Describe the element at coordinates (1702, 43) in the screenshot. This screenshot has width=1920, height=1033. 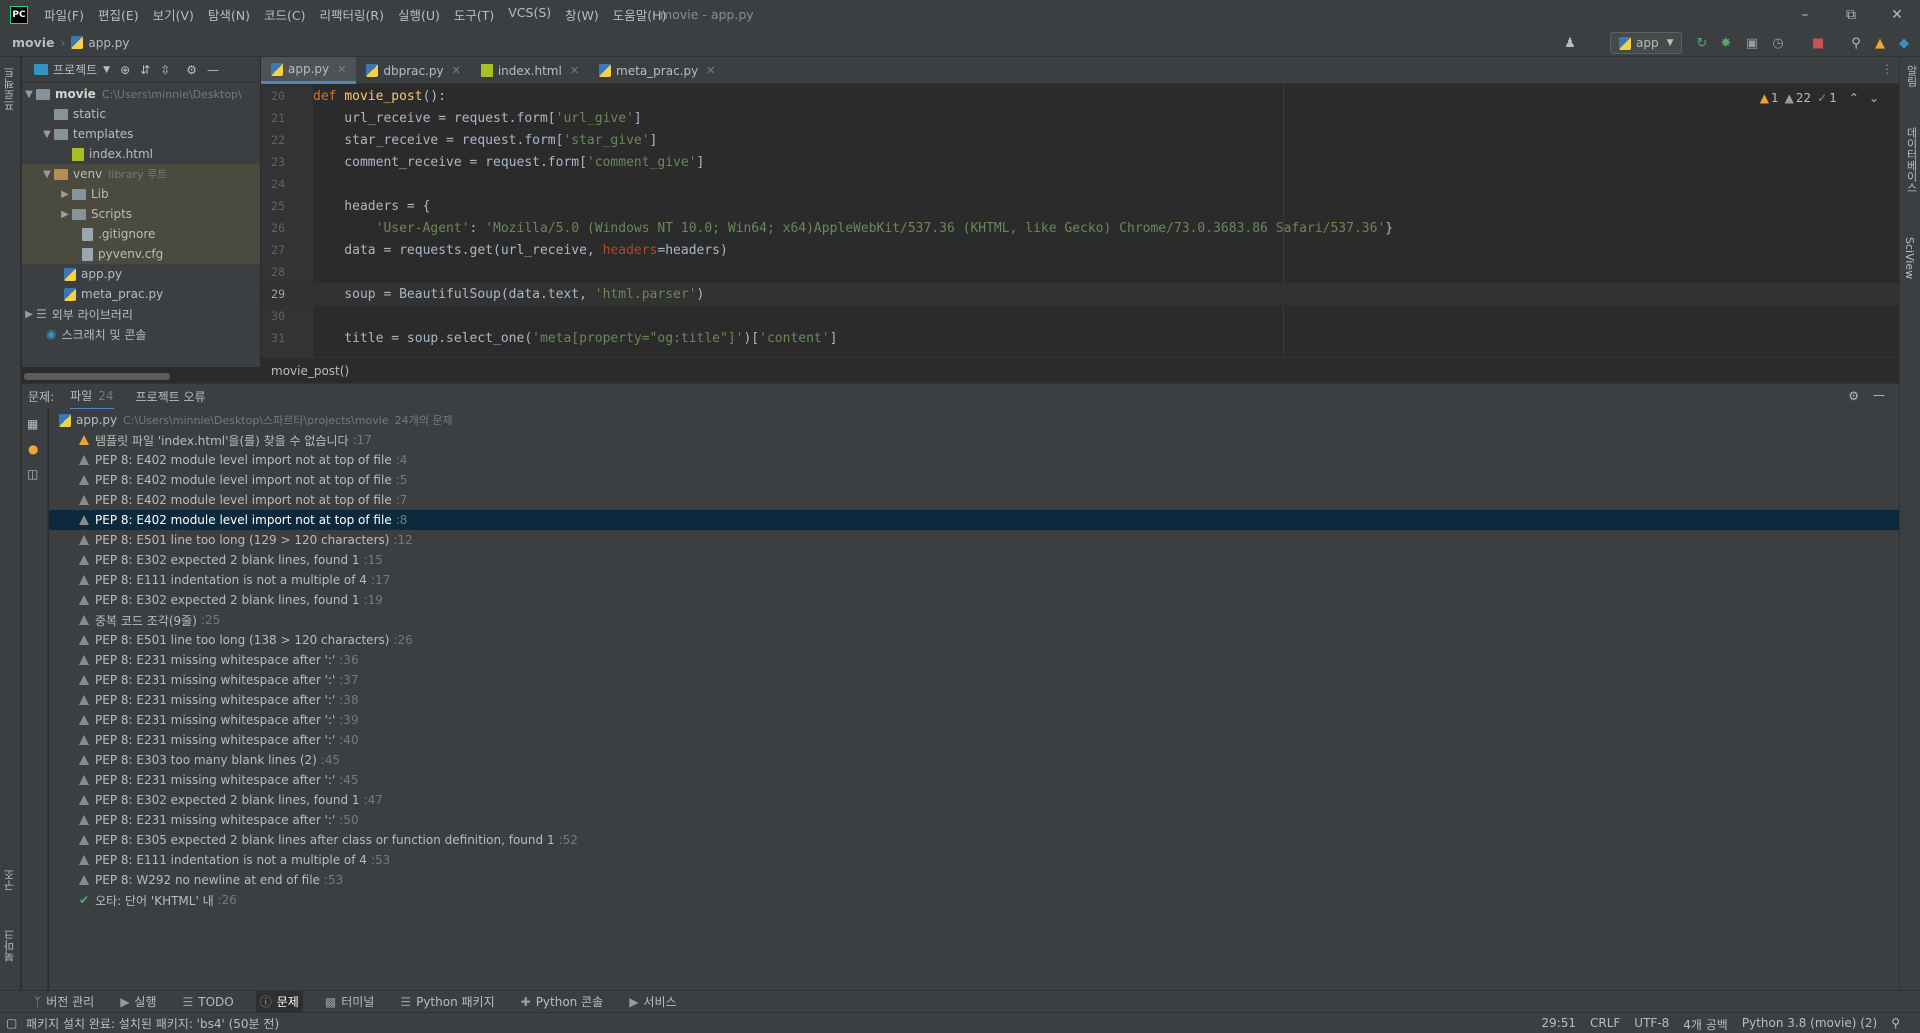
I see `rerun-icon: ↻` at that location.